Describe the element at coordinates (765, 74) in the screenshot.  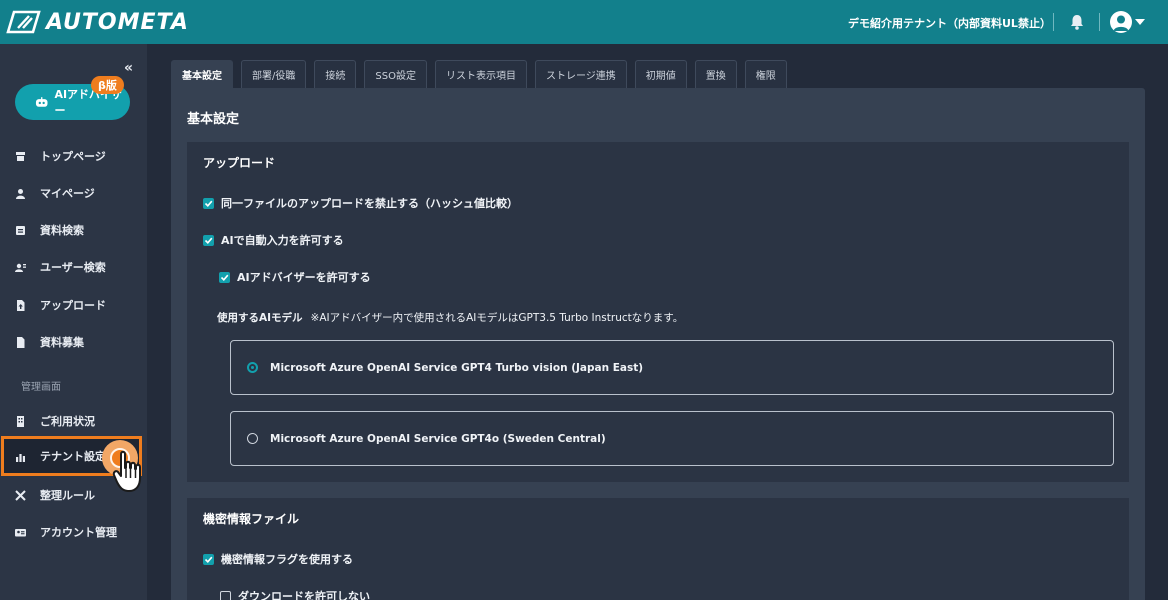
I see `tab-permissions: 権限` at that location.